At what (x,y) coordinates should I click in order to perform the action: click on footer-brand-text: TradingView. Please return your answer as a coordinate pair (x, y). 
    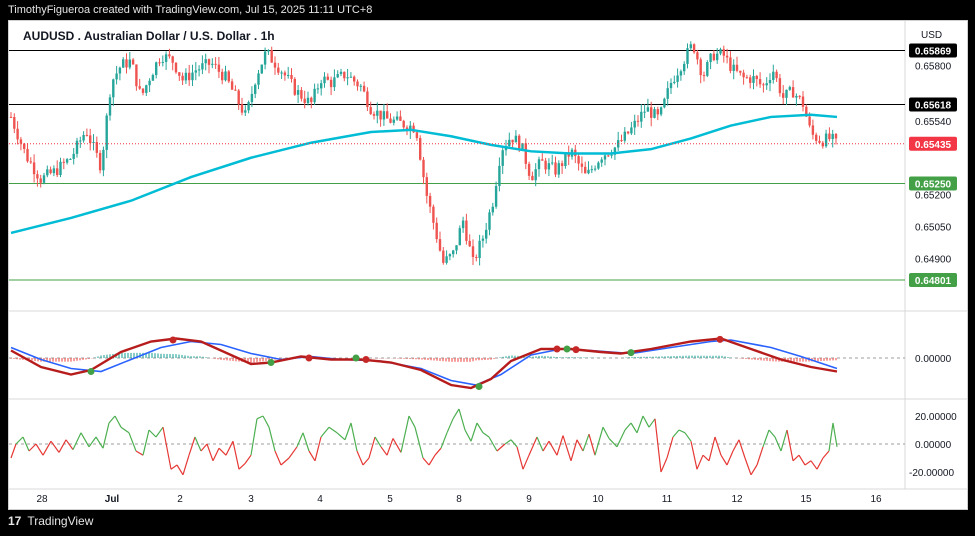
    Looking at the image, I should click on (60, 521).